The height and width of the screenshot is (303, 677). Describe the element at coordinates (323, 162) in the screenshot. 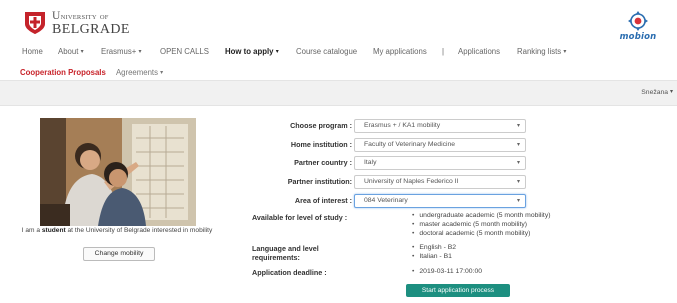

I see `partner-country-label: Partner country :` at that location.